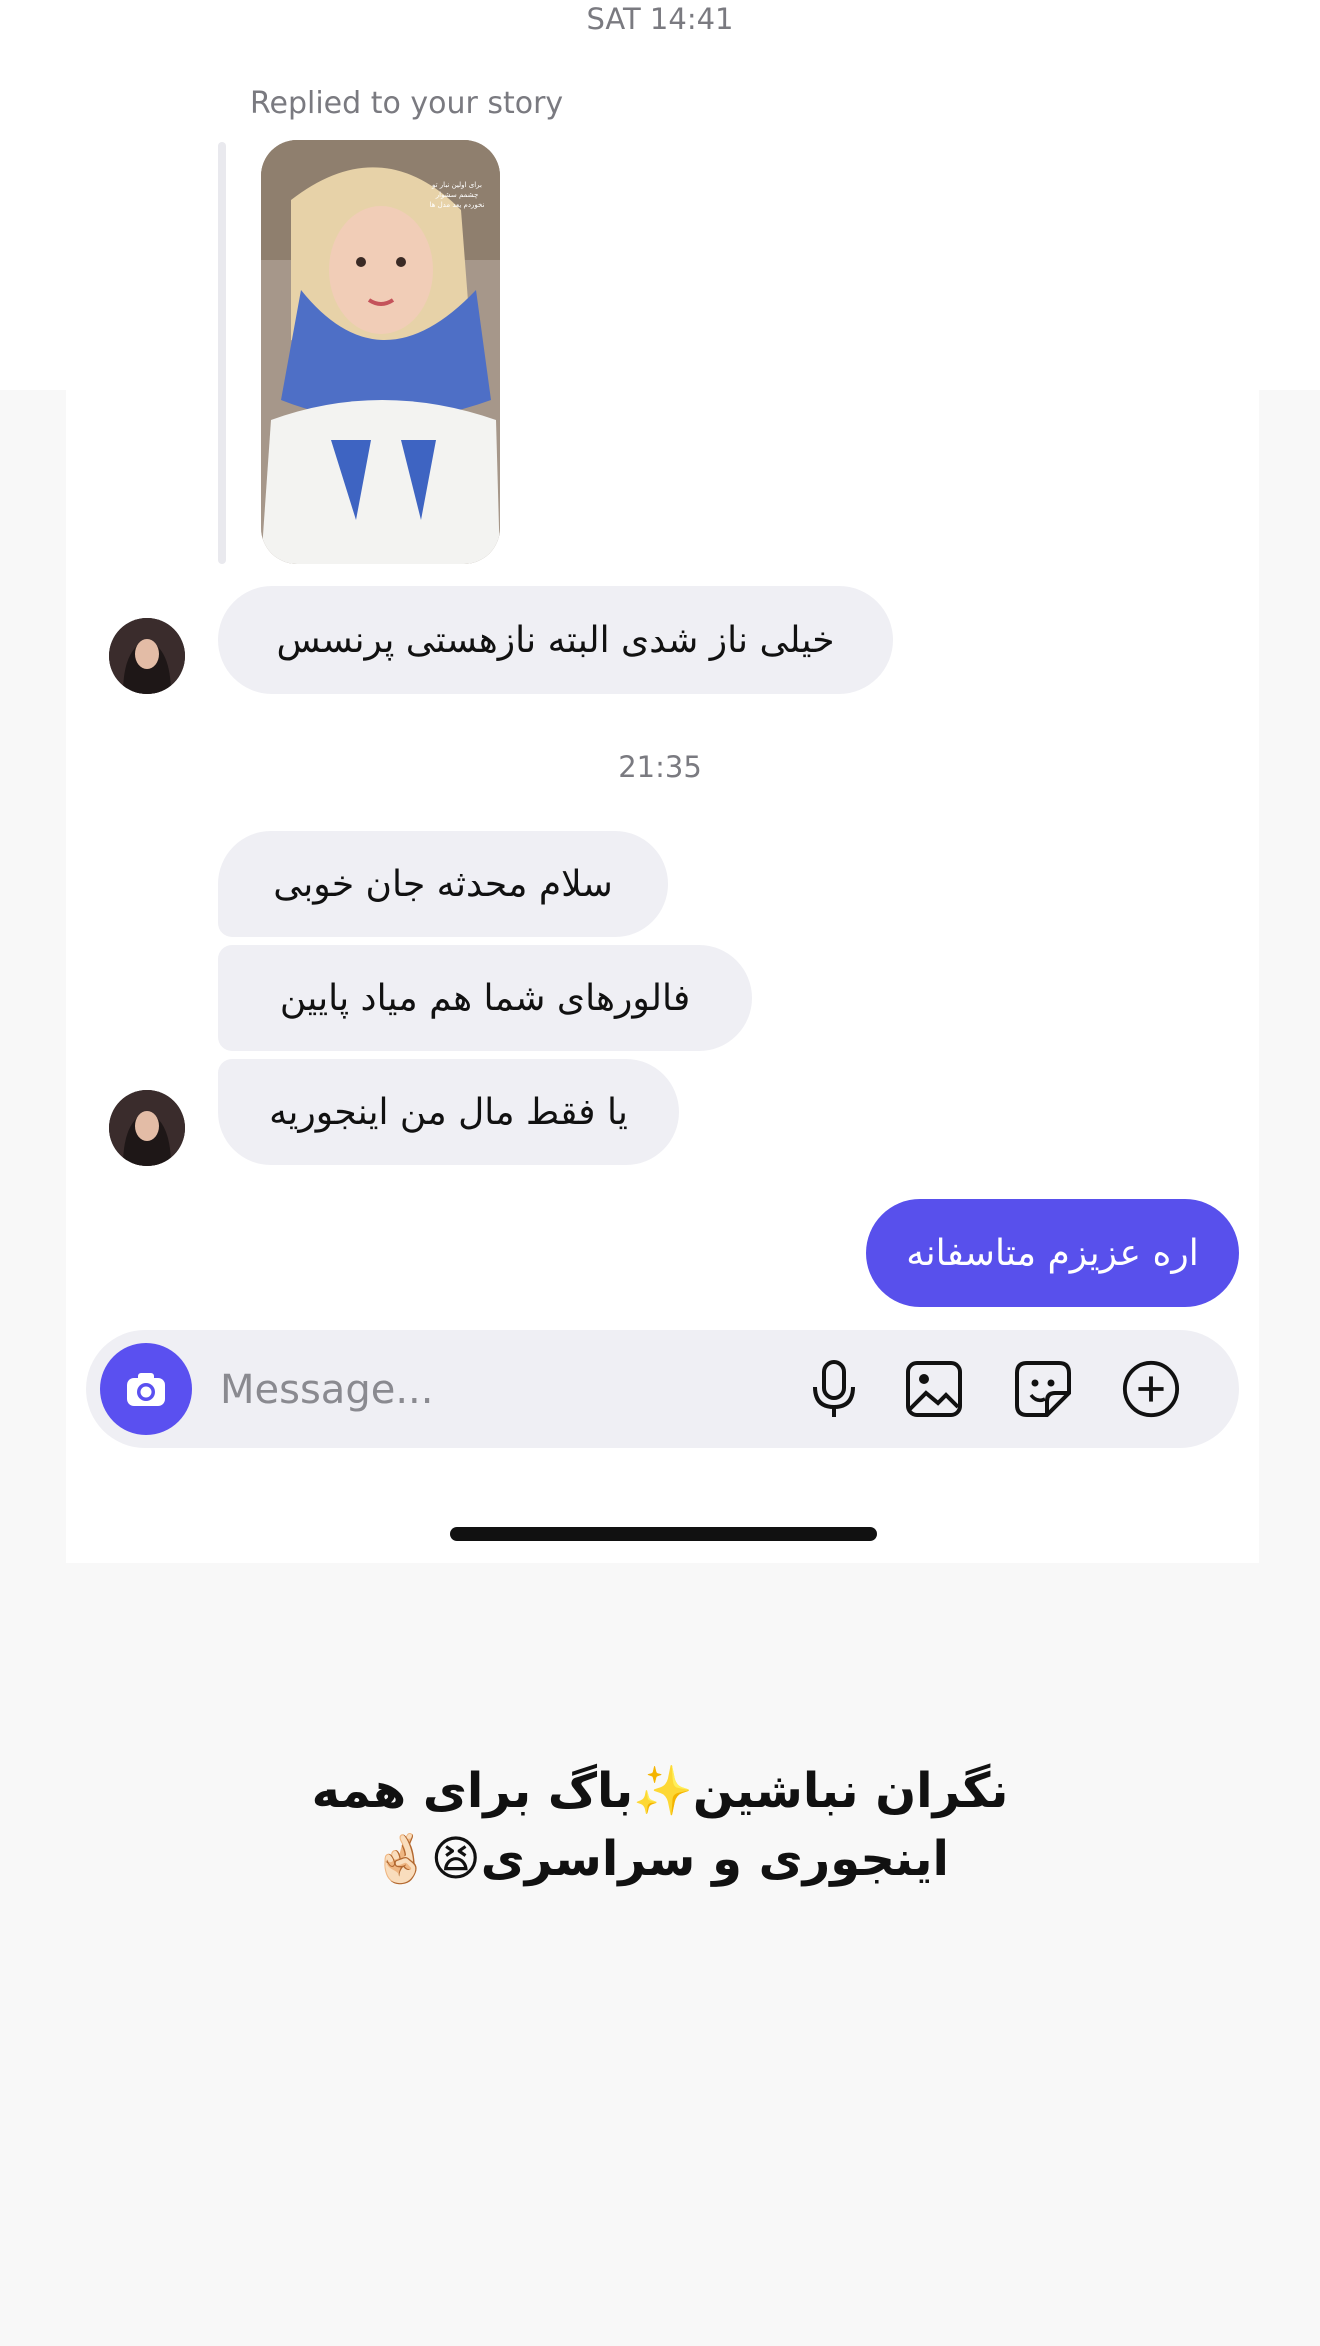 The image size is (1320, 2346). Describe the element at coordinates (448, 1112) in the screenshot. I see `message-bubble-incoming: یا فقط مال من اینجوریه` at that location.